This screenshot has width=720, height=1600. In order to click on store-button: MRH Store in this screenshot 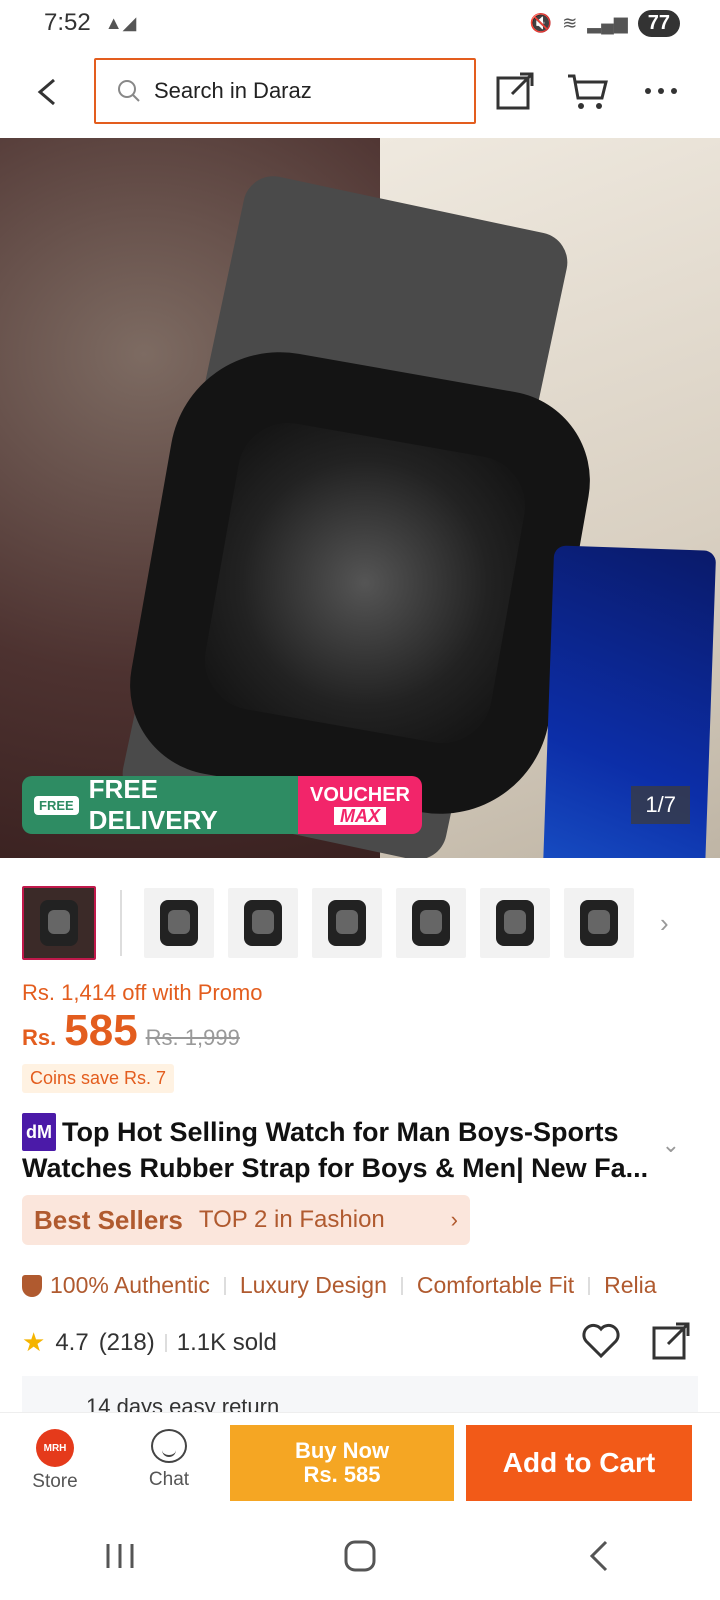, I will do `click(55, 1457)`.